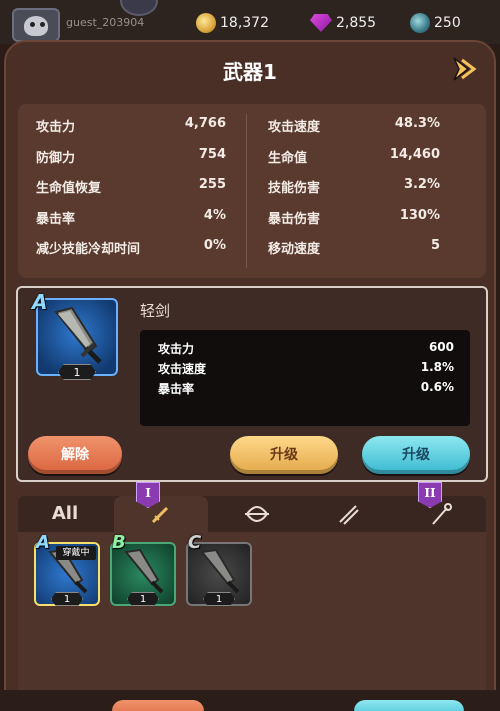 This screenshot has width=500, height=711. I want to click on share-icon, so click(464, 69).